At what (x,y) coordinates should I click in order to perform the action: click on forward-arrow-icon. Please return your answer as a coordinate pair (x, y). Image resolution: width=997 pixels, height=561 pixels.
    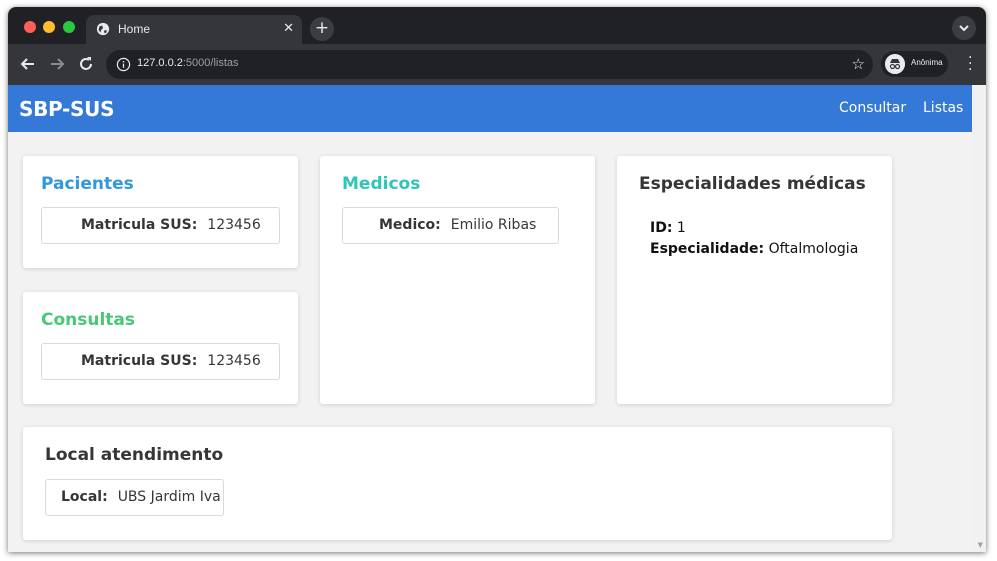
    Looking at the image, I should click on (57, 64).